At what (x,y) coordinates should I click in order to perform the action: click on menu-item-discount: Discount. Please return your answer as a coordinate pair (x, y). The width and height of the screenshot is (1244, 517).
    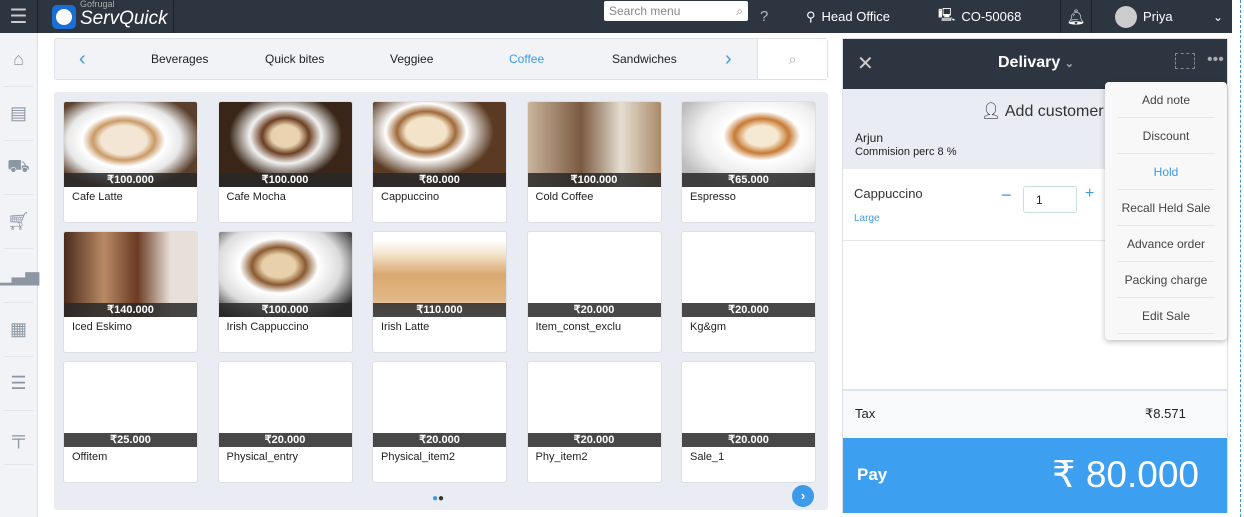
    Looking at the image, I should click on (1166, 136).